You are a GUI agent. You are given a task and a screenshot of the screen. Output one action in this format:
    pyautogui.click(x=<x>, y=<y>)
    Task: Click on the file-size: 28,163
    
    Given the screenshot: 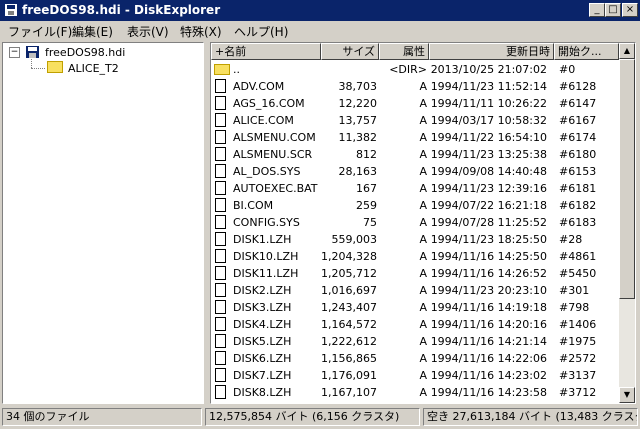 What is the action you would take?
    pyautogui.click(x=358, y=171)
    